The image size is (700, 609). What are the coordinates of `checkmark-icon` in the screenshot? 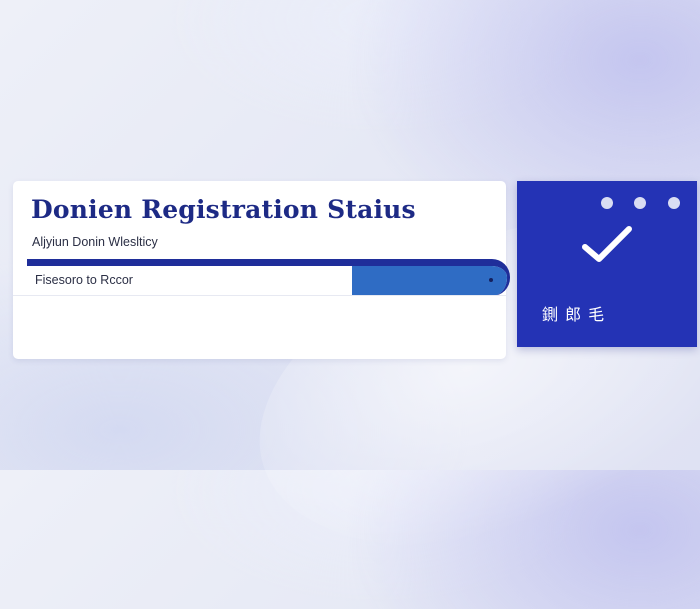 It's located at (607, 244).